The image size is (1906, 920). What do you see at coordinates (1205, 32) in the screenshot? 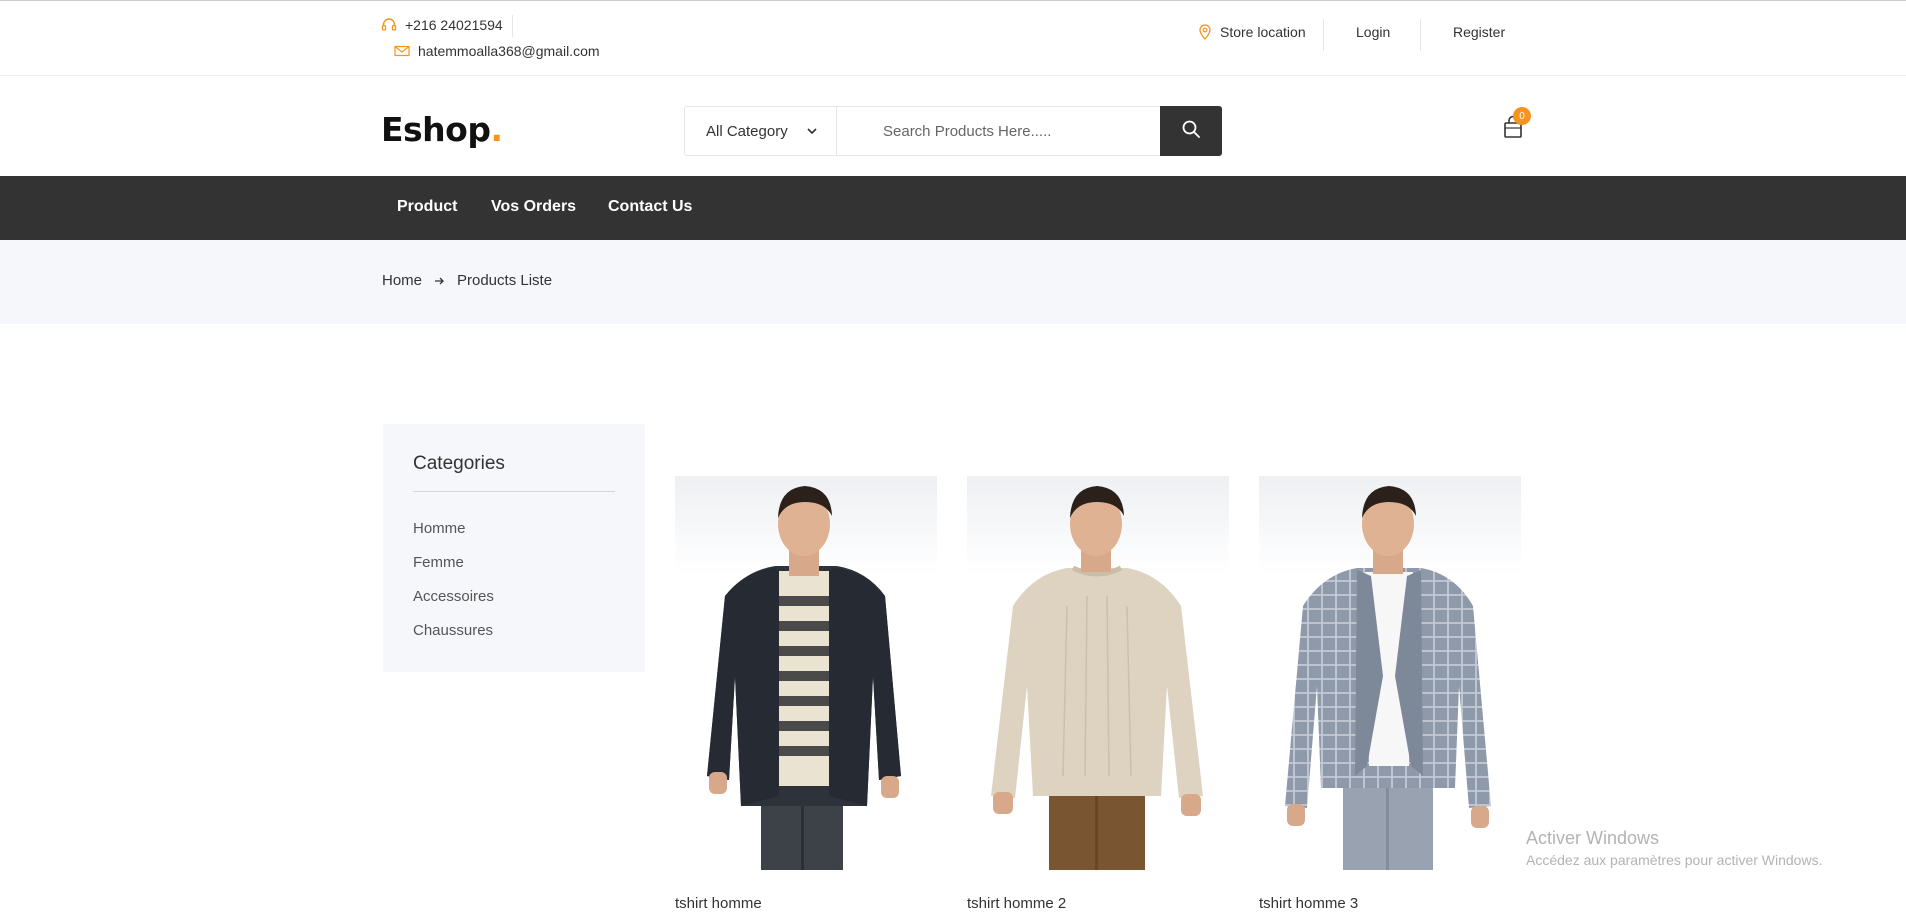
I see `map-pin-icon` at bounding box center [1205, 32].